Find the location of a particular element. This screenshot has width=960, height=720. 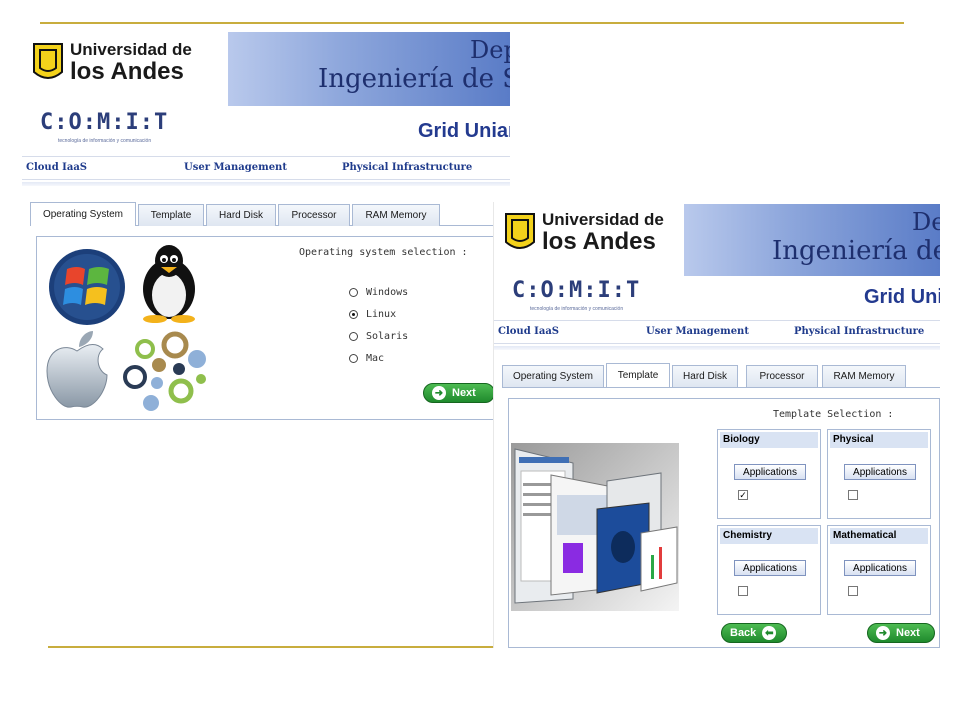

department-text: De is located at coordinates (926, 222).